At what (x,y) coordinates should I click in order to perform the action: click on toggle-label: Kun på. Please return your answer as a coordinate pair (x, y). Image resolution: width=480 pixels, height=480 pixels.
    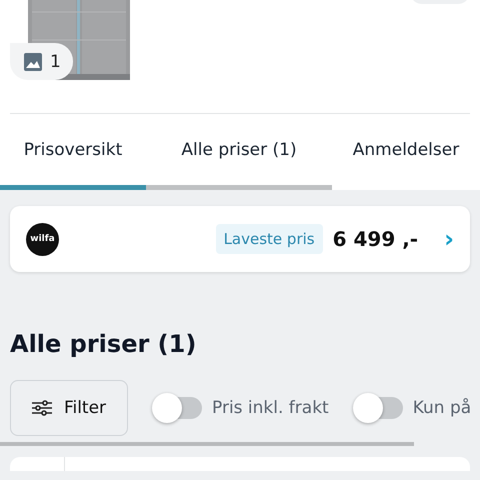
    Looking at the image, I should click on (442, 408).